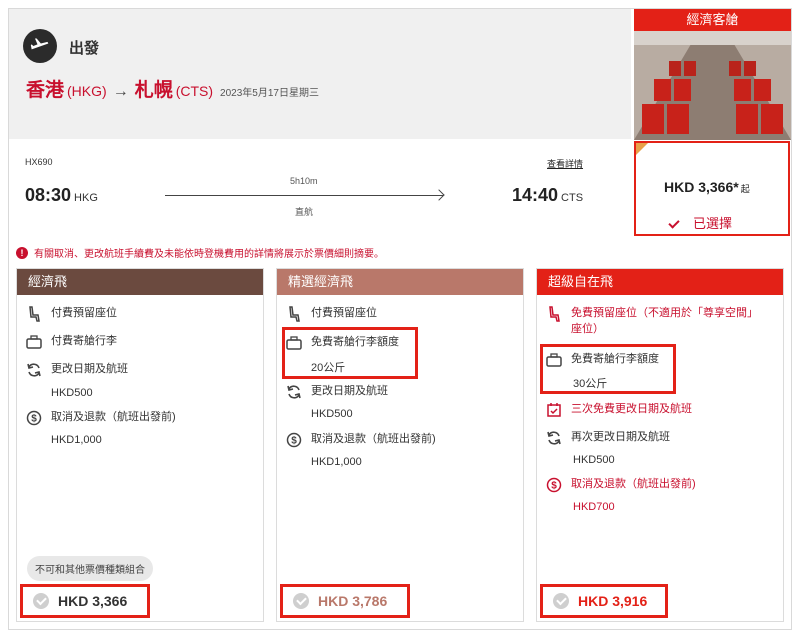  I want to click on feature-change: 再次更改日期及航班, so click(607, 438).